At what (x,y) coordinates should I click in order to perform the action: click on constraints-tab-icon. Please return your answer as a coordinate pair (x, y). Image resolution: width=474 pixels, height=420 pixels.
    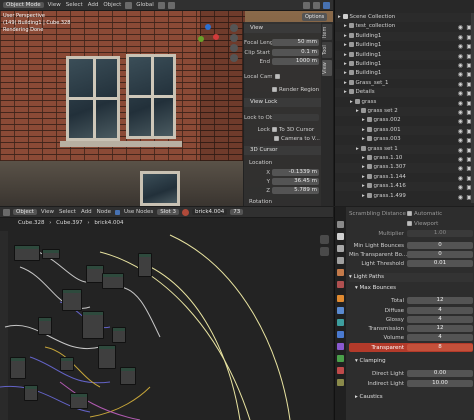
    Looking at the image, I should click on (340, 346).